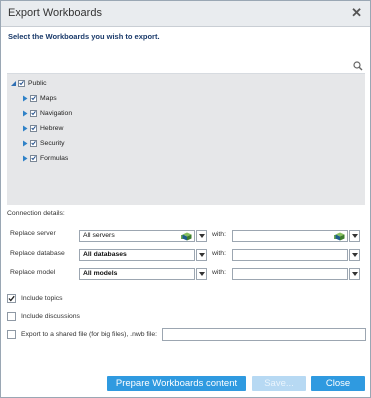 The width and height of the screenshot is (371, 398). Describe the element at coordinates (21, 83) in the screenshot. I see `tree-checkbox-public` at that location.